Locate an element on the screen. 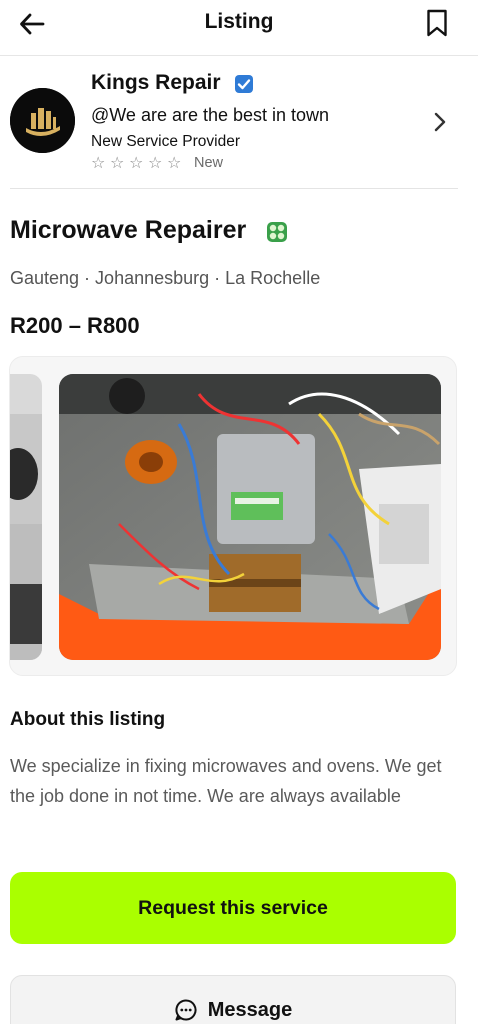  rating-label: New is located at coordinates (209, 163).